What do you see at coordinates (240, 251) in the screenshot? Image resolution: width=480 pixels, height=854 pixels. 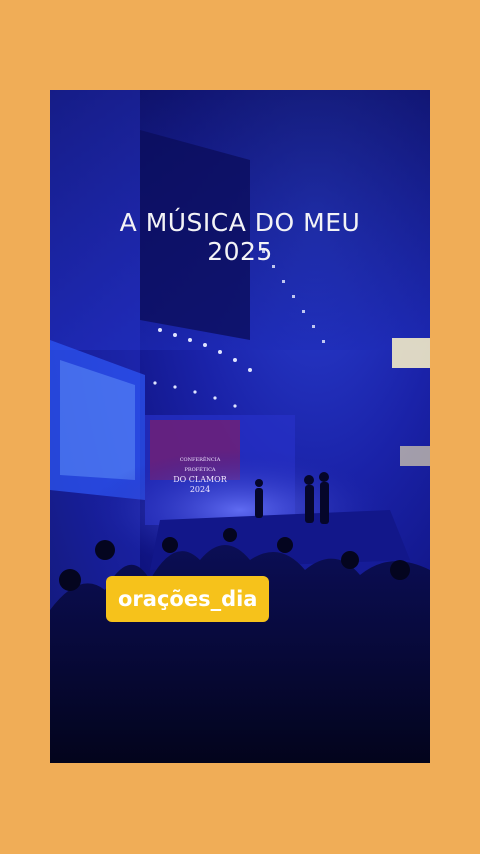 I see `caption-line-2: 2025` at bounding box center [240, 251].